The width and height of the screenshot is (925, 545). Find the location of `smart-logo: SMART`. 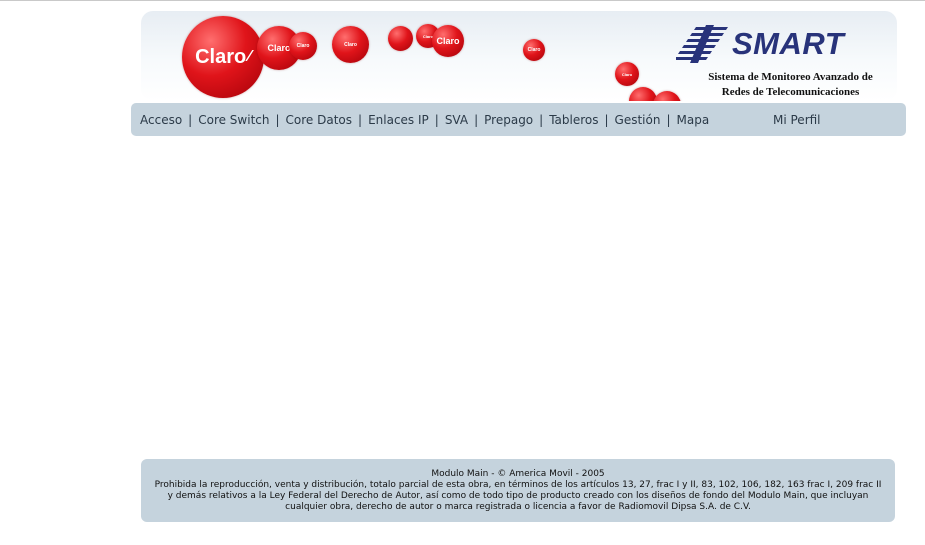

smart-logo: SMART is located at coordinates (760, 44).